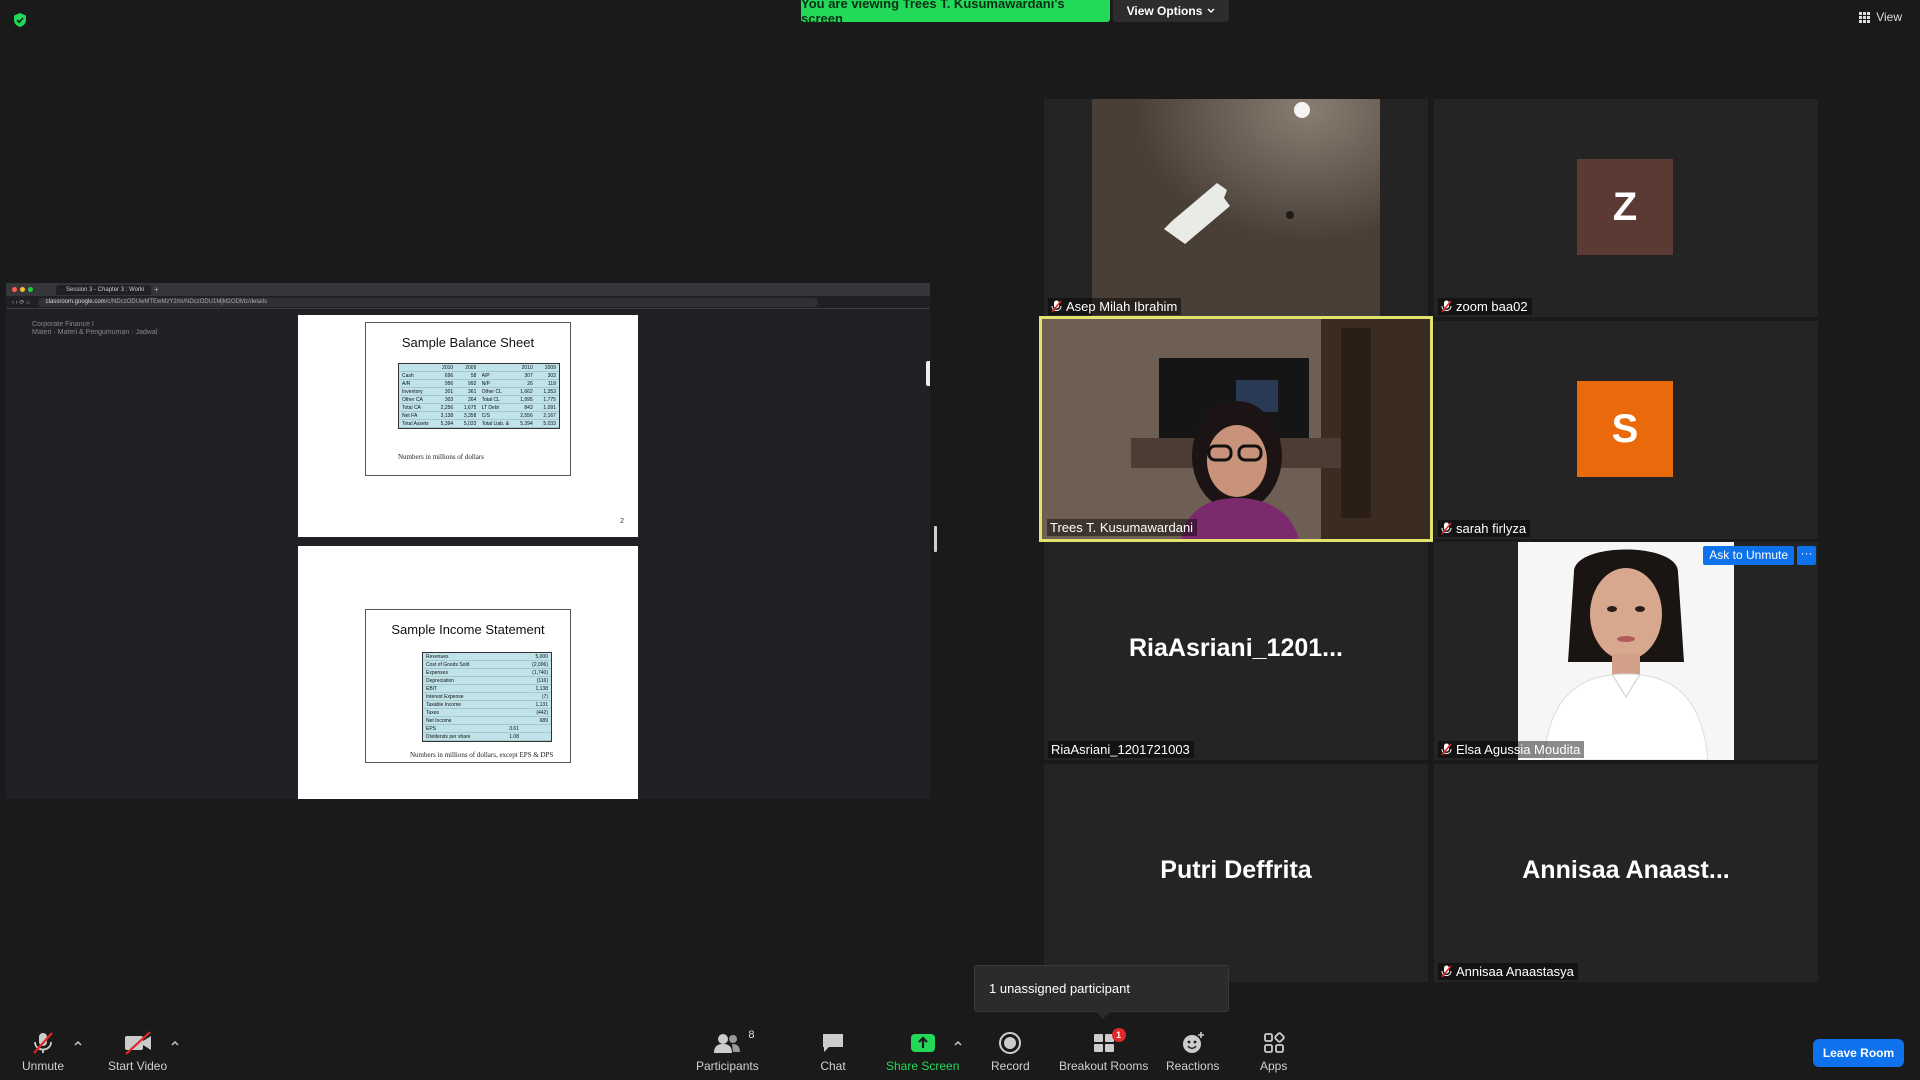  I want to click on record-icon, so click(1010, 1043).